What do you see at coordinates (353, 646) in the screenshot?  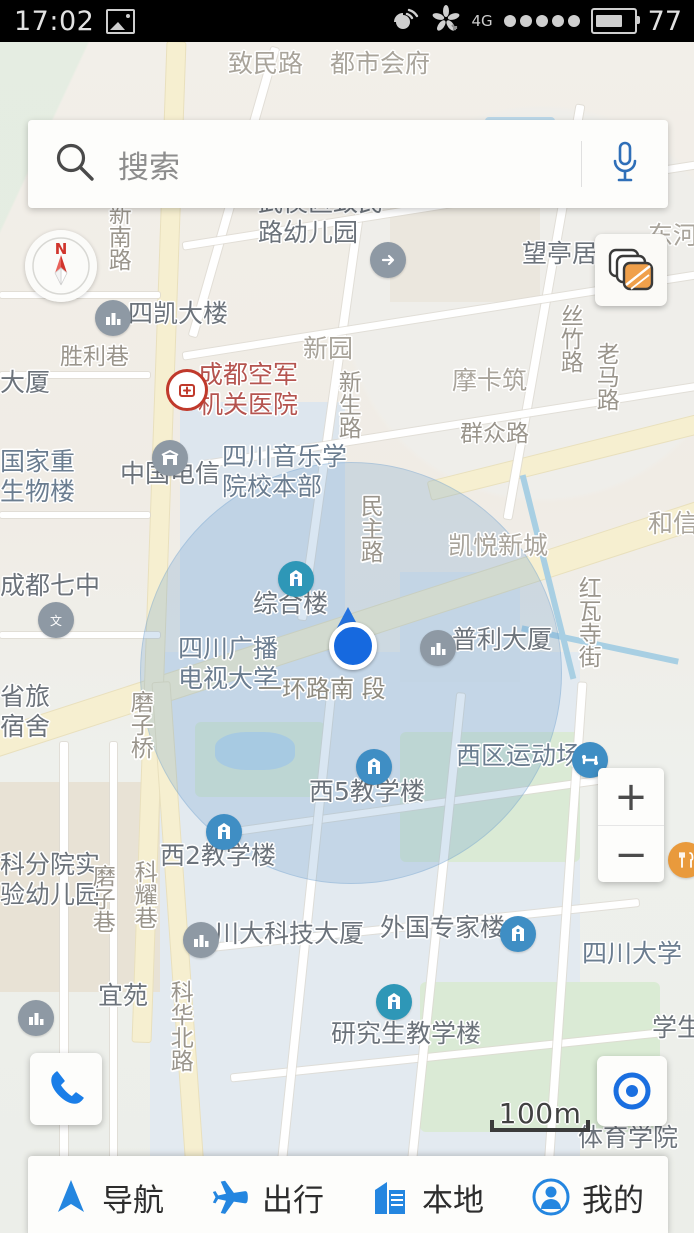 I see `my-location-dot` at bounding box center [353, 646].